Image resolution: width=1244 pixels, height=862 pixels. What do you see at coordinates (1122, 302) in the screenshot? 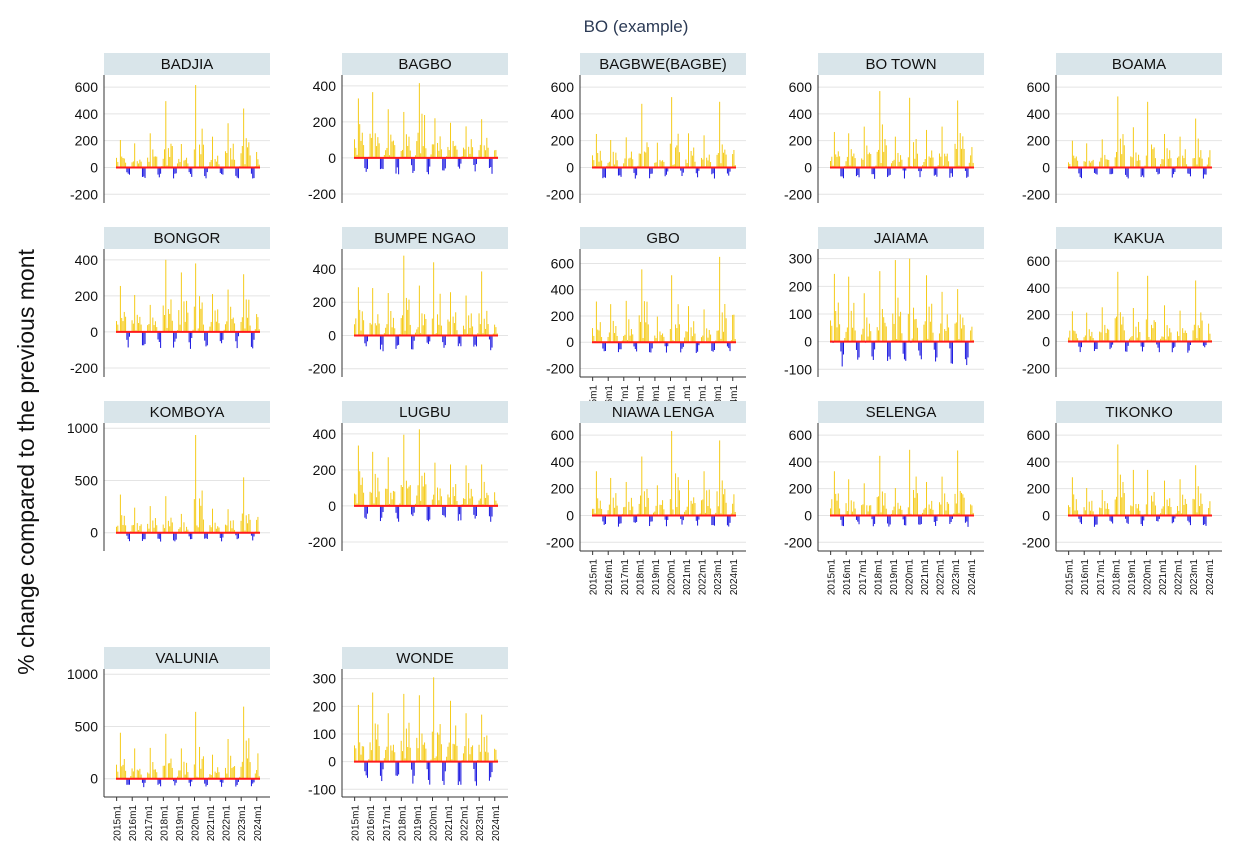
I see `panel: KAKUA 600 400 200 0 -200` at bounding box center [1122, 302].